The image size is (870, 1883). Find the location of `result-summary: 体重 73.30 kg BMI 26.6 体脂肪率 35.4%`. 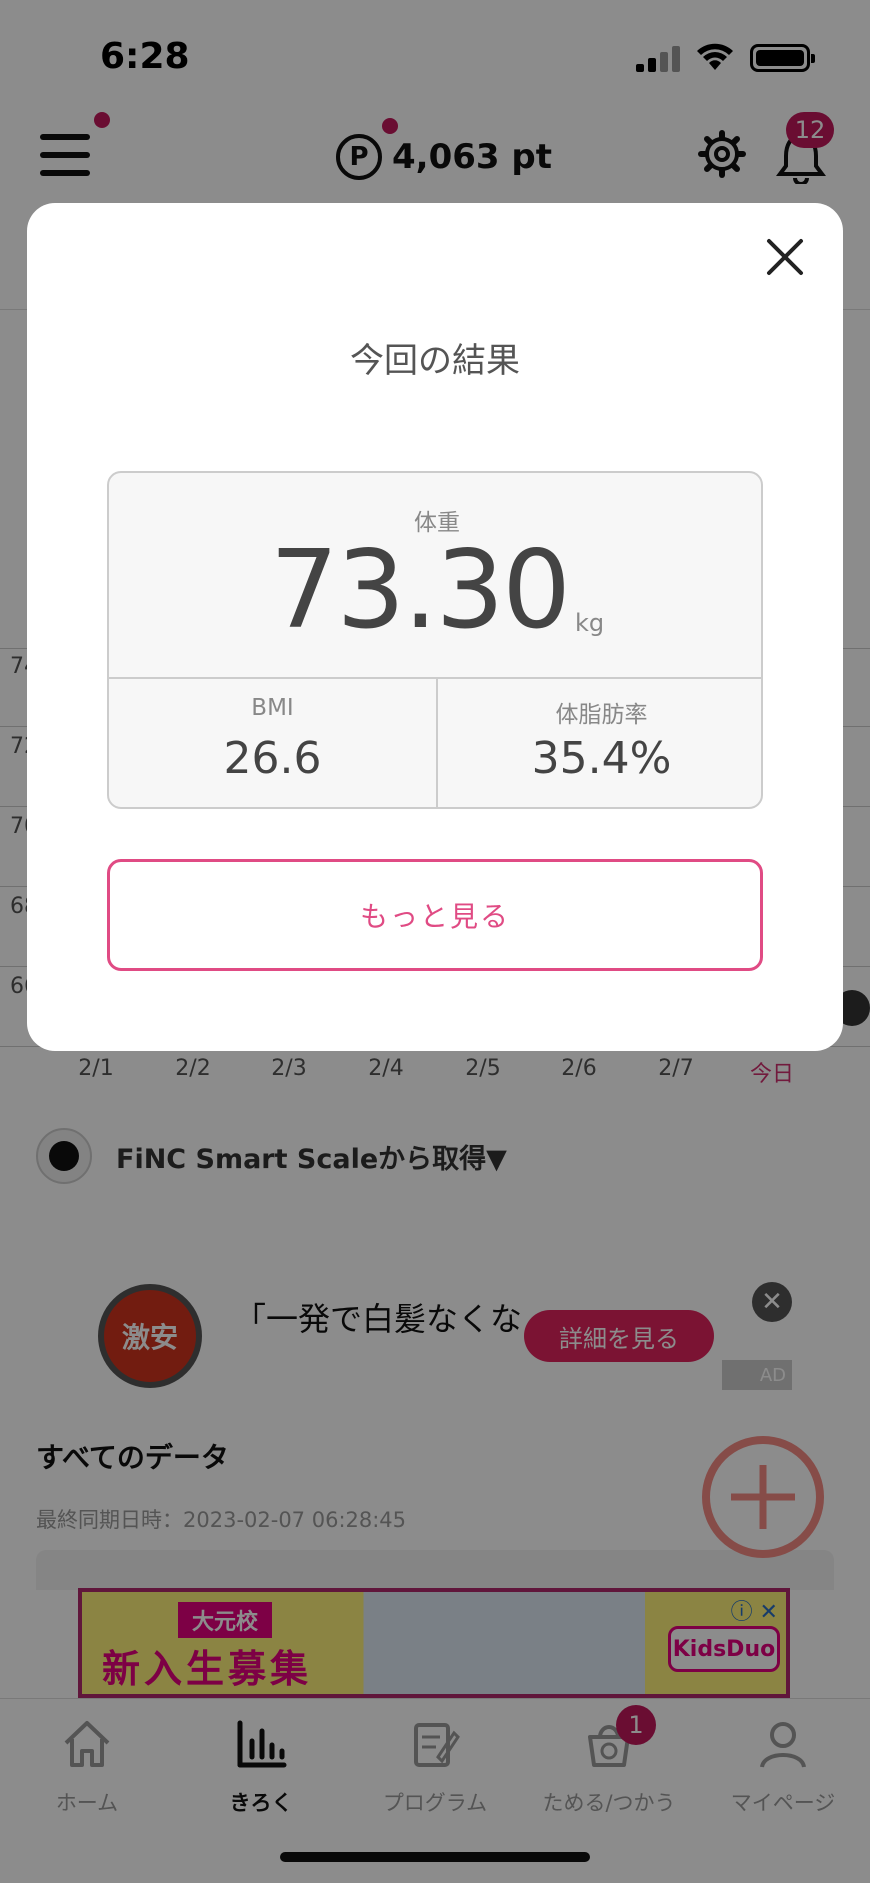

result-summary: 体重 73.30 kg BMI 26.6 体脂肪率 35.4% is located at coordinates (435, 640).